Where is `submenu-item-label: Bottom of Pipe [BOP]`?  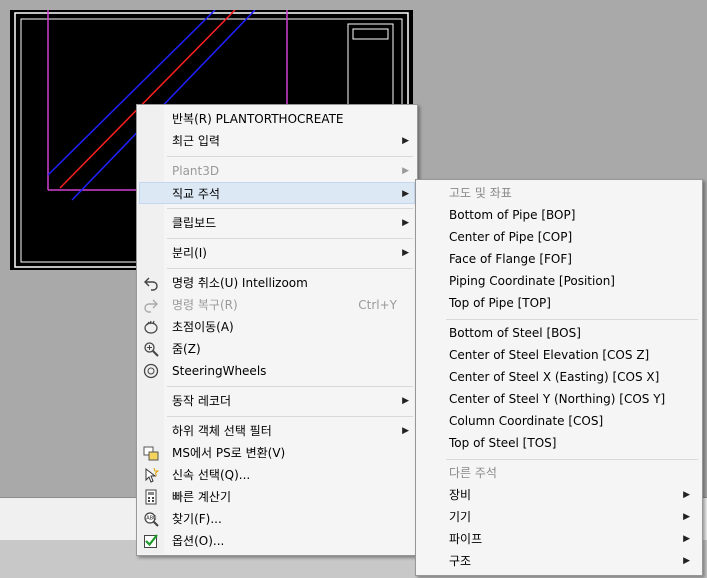 submenu-item-label: Bottom of Pipe [BOP] is located at coordinates (512, 215).